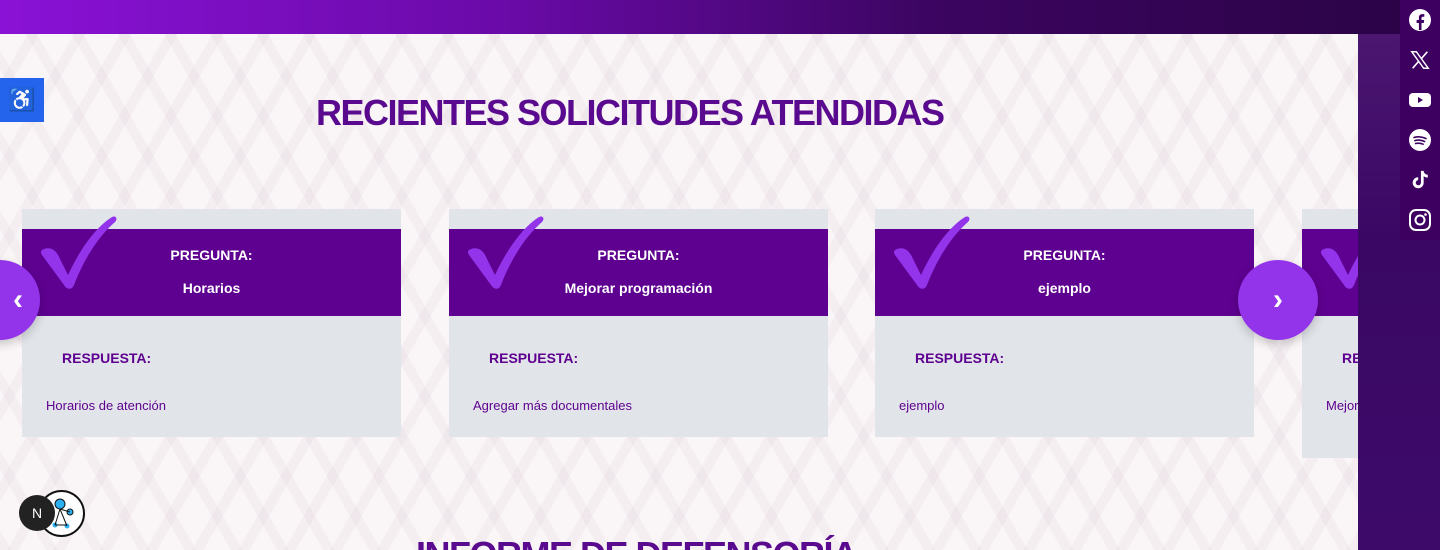 This screenshot has width=1440, height=550. Describe the element at coordinates (18, 299) in the screenshot. I see `chevron-left-icon: ‹` at that location.